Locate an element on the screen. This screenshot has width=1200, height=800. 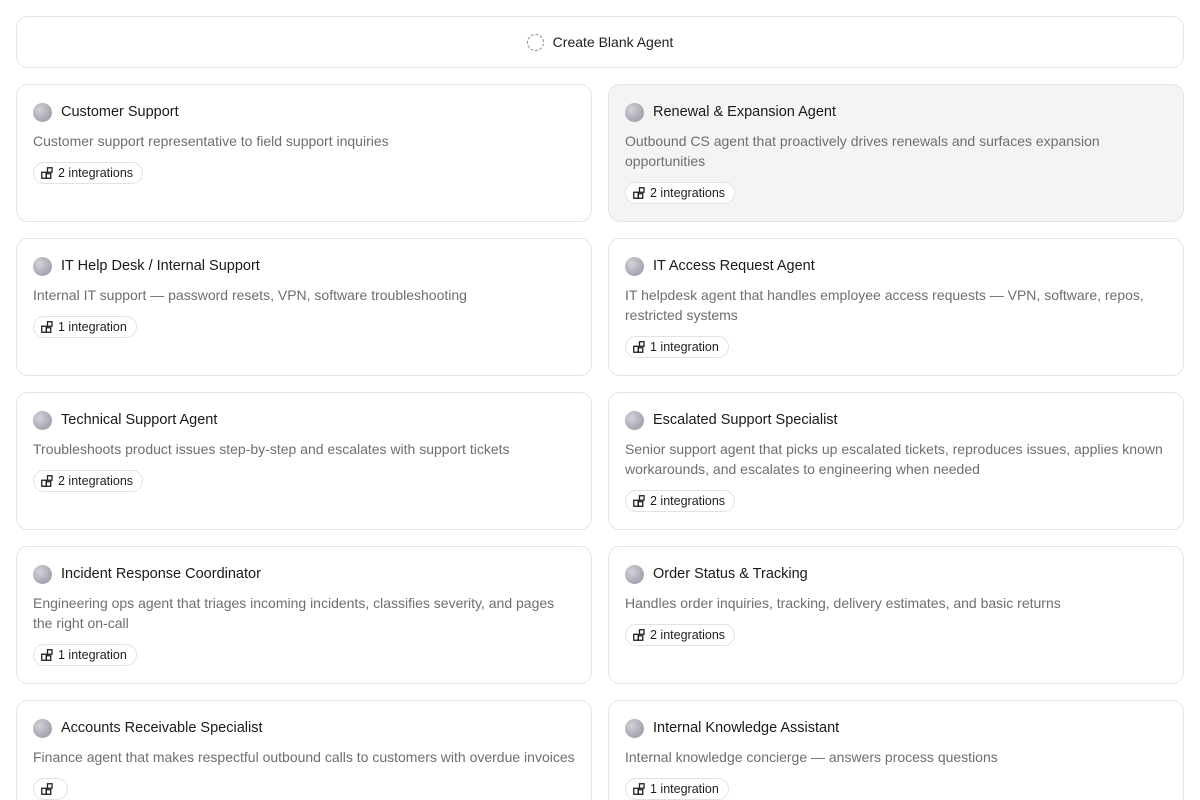
agent-title: Internal Knowledge Assistant is located at coordinates (746, 728).